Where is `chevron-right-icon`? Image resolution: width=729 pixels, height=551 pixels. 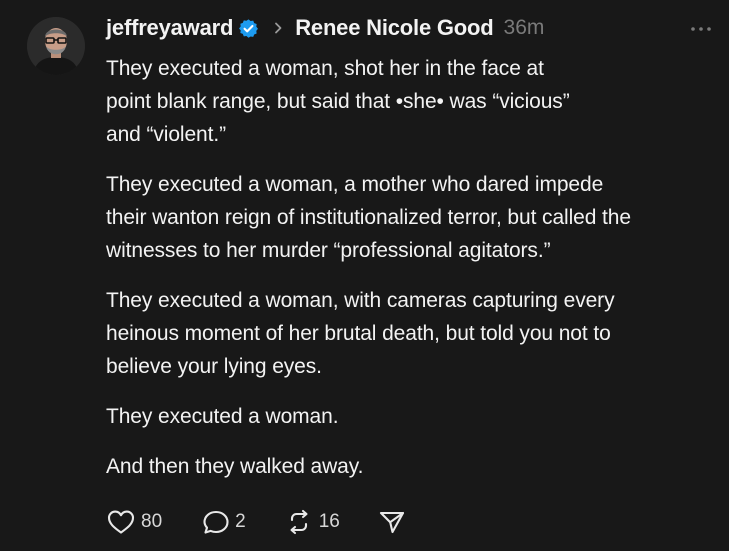
chevron-right-icon is located at coordinates (278, 28).